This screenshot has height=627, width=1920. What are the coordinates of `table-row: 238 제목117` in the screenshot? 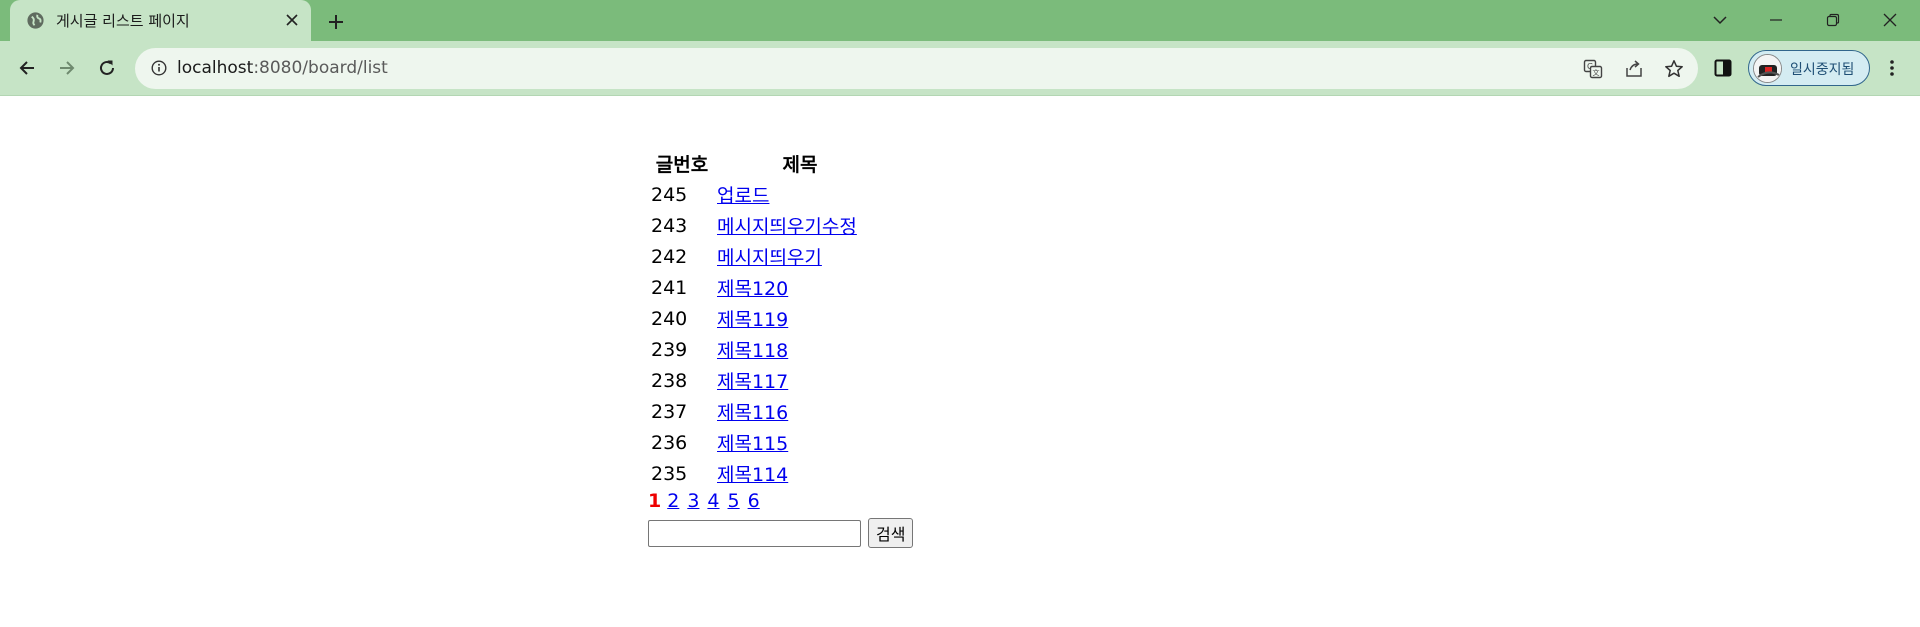 It's located at (767, 380).